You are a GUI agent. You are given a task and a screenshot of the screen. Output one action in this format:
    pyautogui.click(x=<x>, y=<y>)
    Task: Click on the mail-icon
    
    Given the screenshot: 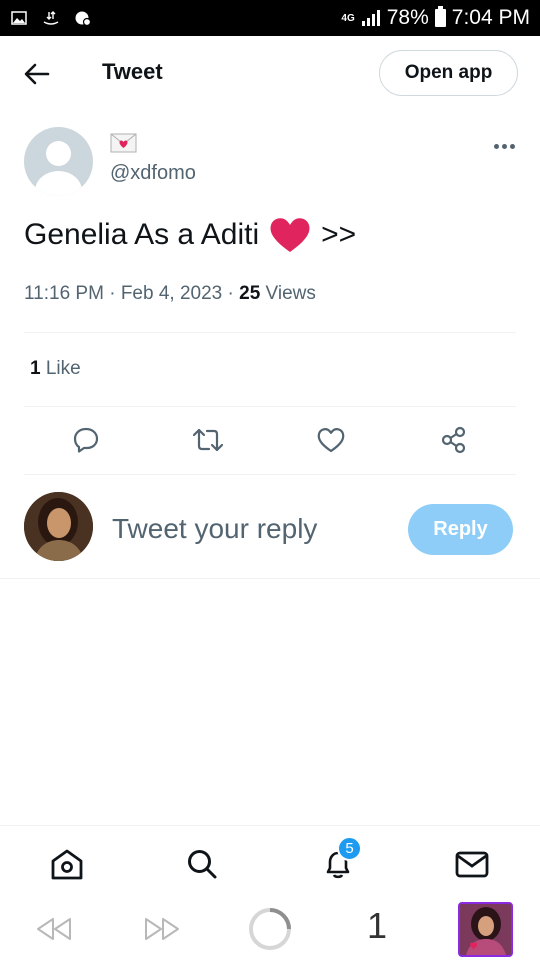 What is the action you would take?
    pyautogui.click(x=472, y=864)
    